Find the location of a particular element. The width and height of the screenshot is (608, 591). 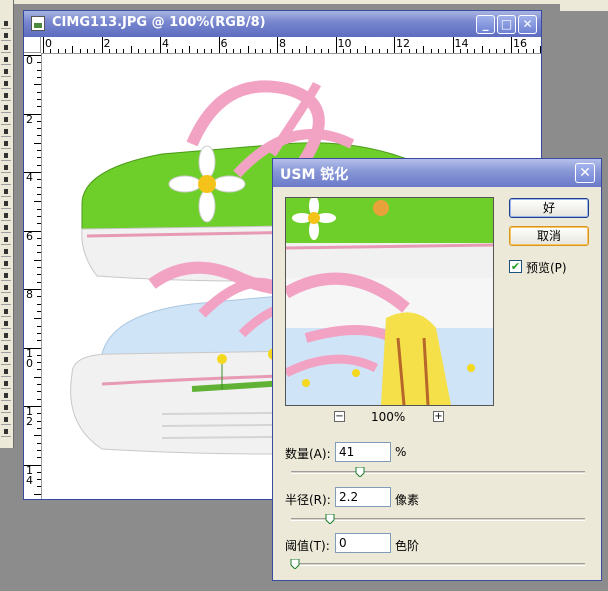

radius-field: 2.2 is located at coordinates (363, 497).